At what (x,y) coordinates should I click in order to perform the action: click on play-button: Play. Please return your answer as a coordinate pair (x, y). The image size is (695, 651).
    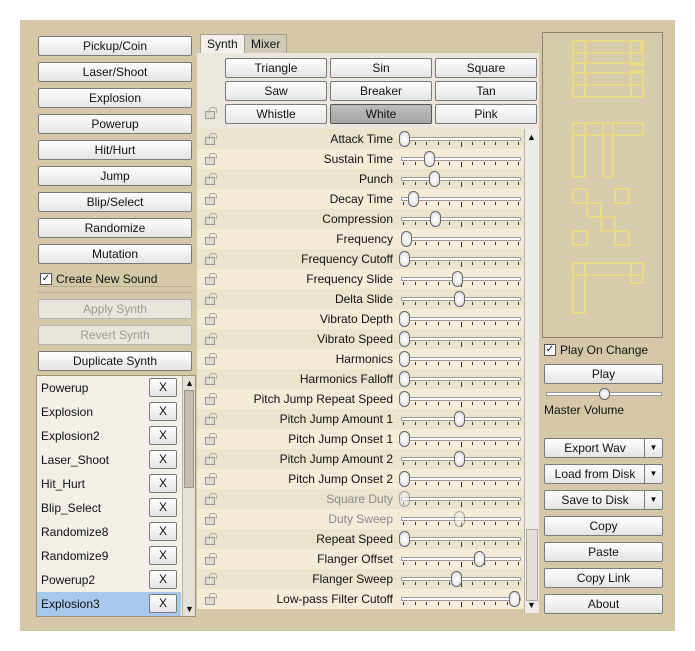
    Looking at the image, I should click on (603, 374).